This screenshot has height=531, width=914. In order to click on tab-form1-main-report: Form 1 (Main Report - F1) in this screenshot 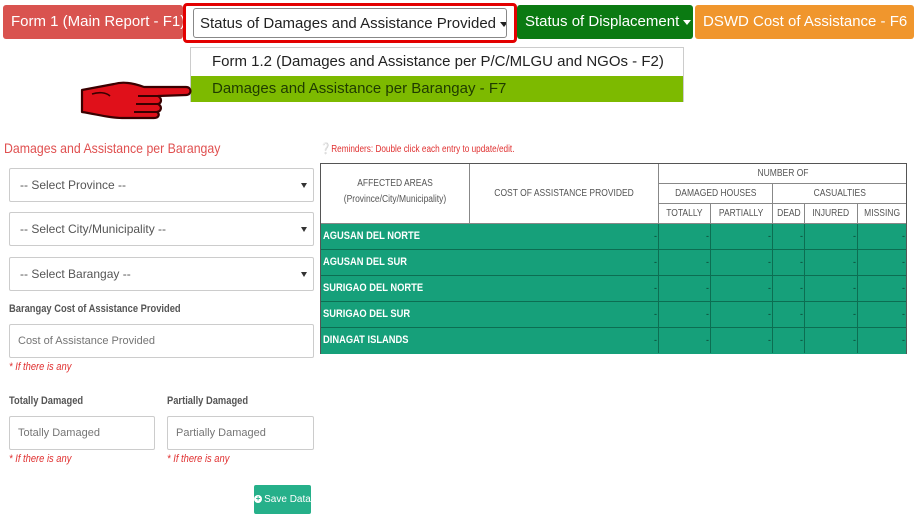, I will do `click(93, 22)`.